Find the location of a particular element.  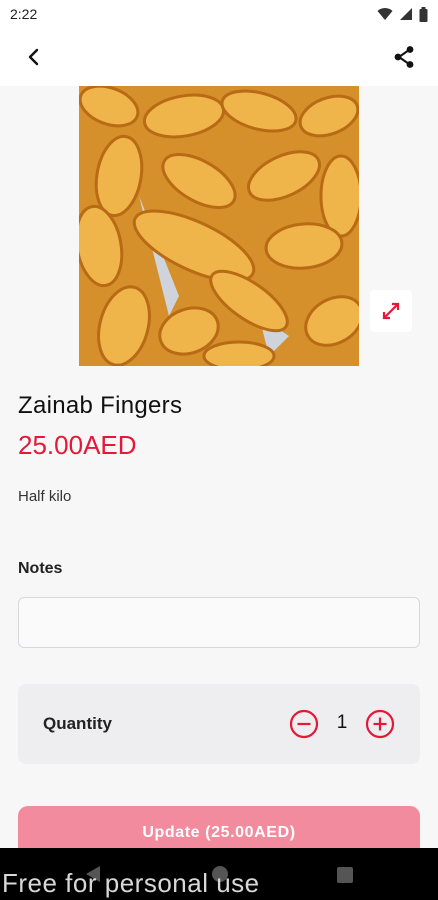

status-bar: 2:22 is located at coordinates (219, 14).